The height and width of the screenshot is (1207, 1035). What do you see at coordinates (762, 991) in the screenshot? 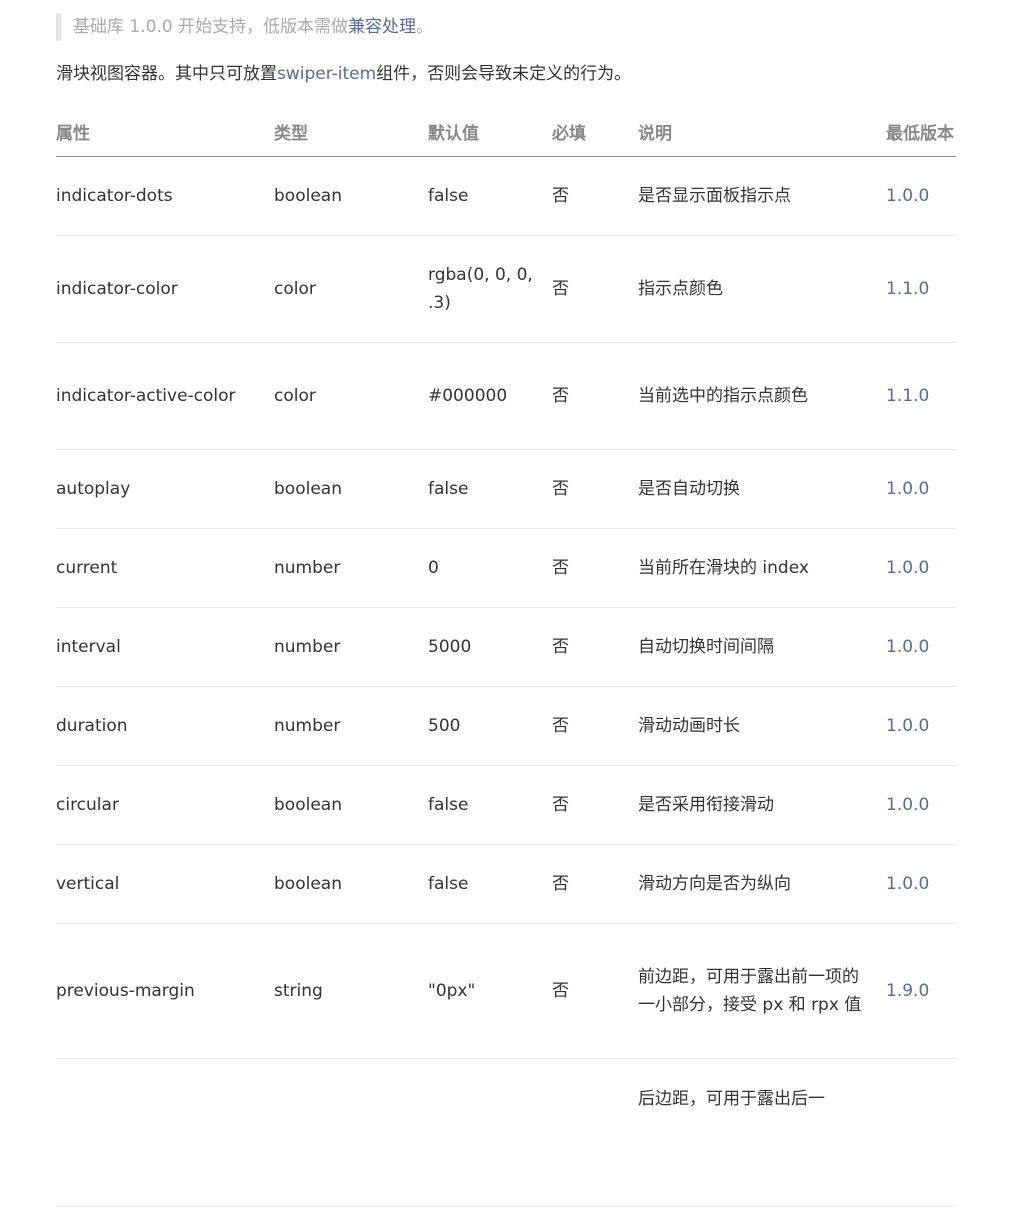
I see `cell-desc: 前边距，可用于露出前一项的一小部分，接受 px 和 rpx 值` at bounding box center [762, 991].